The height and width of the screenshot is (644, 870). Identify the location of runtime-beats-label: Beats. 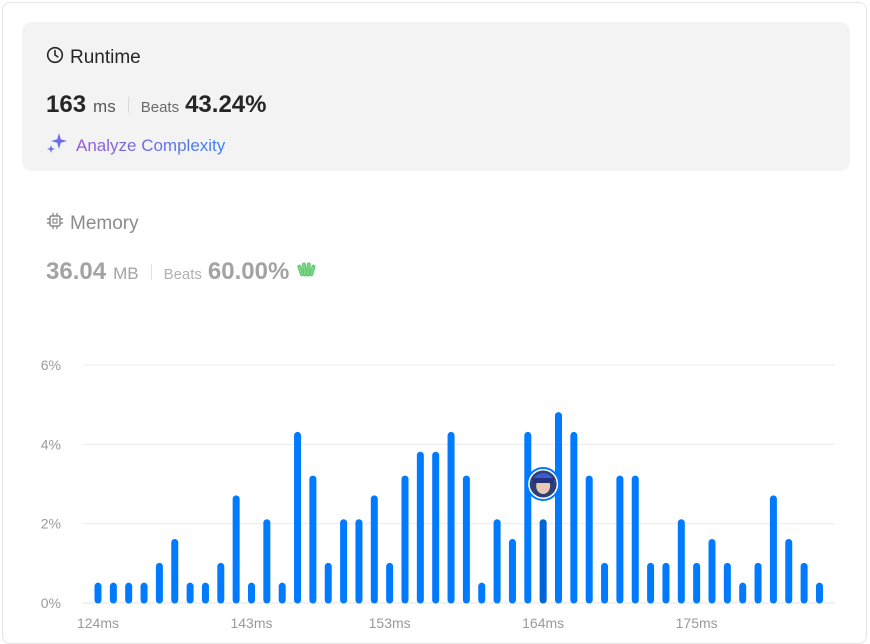
(160, 107).